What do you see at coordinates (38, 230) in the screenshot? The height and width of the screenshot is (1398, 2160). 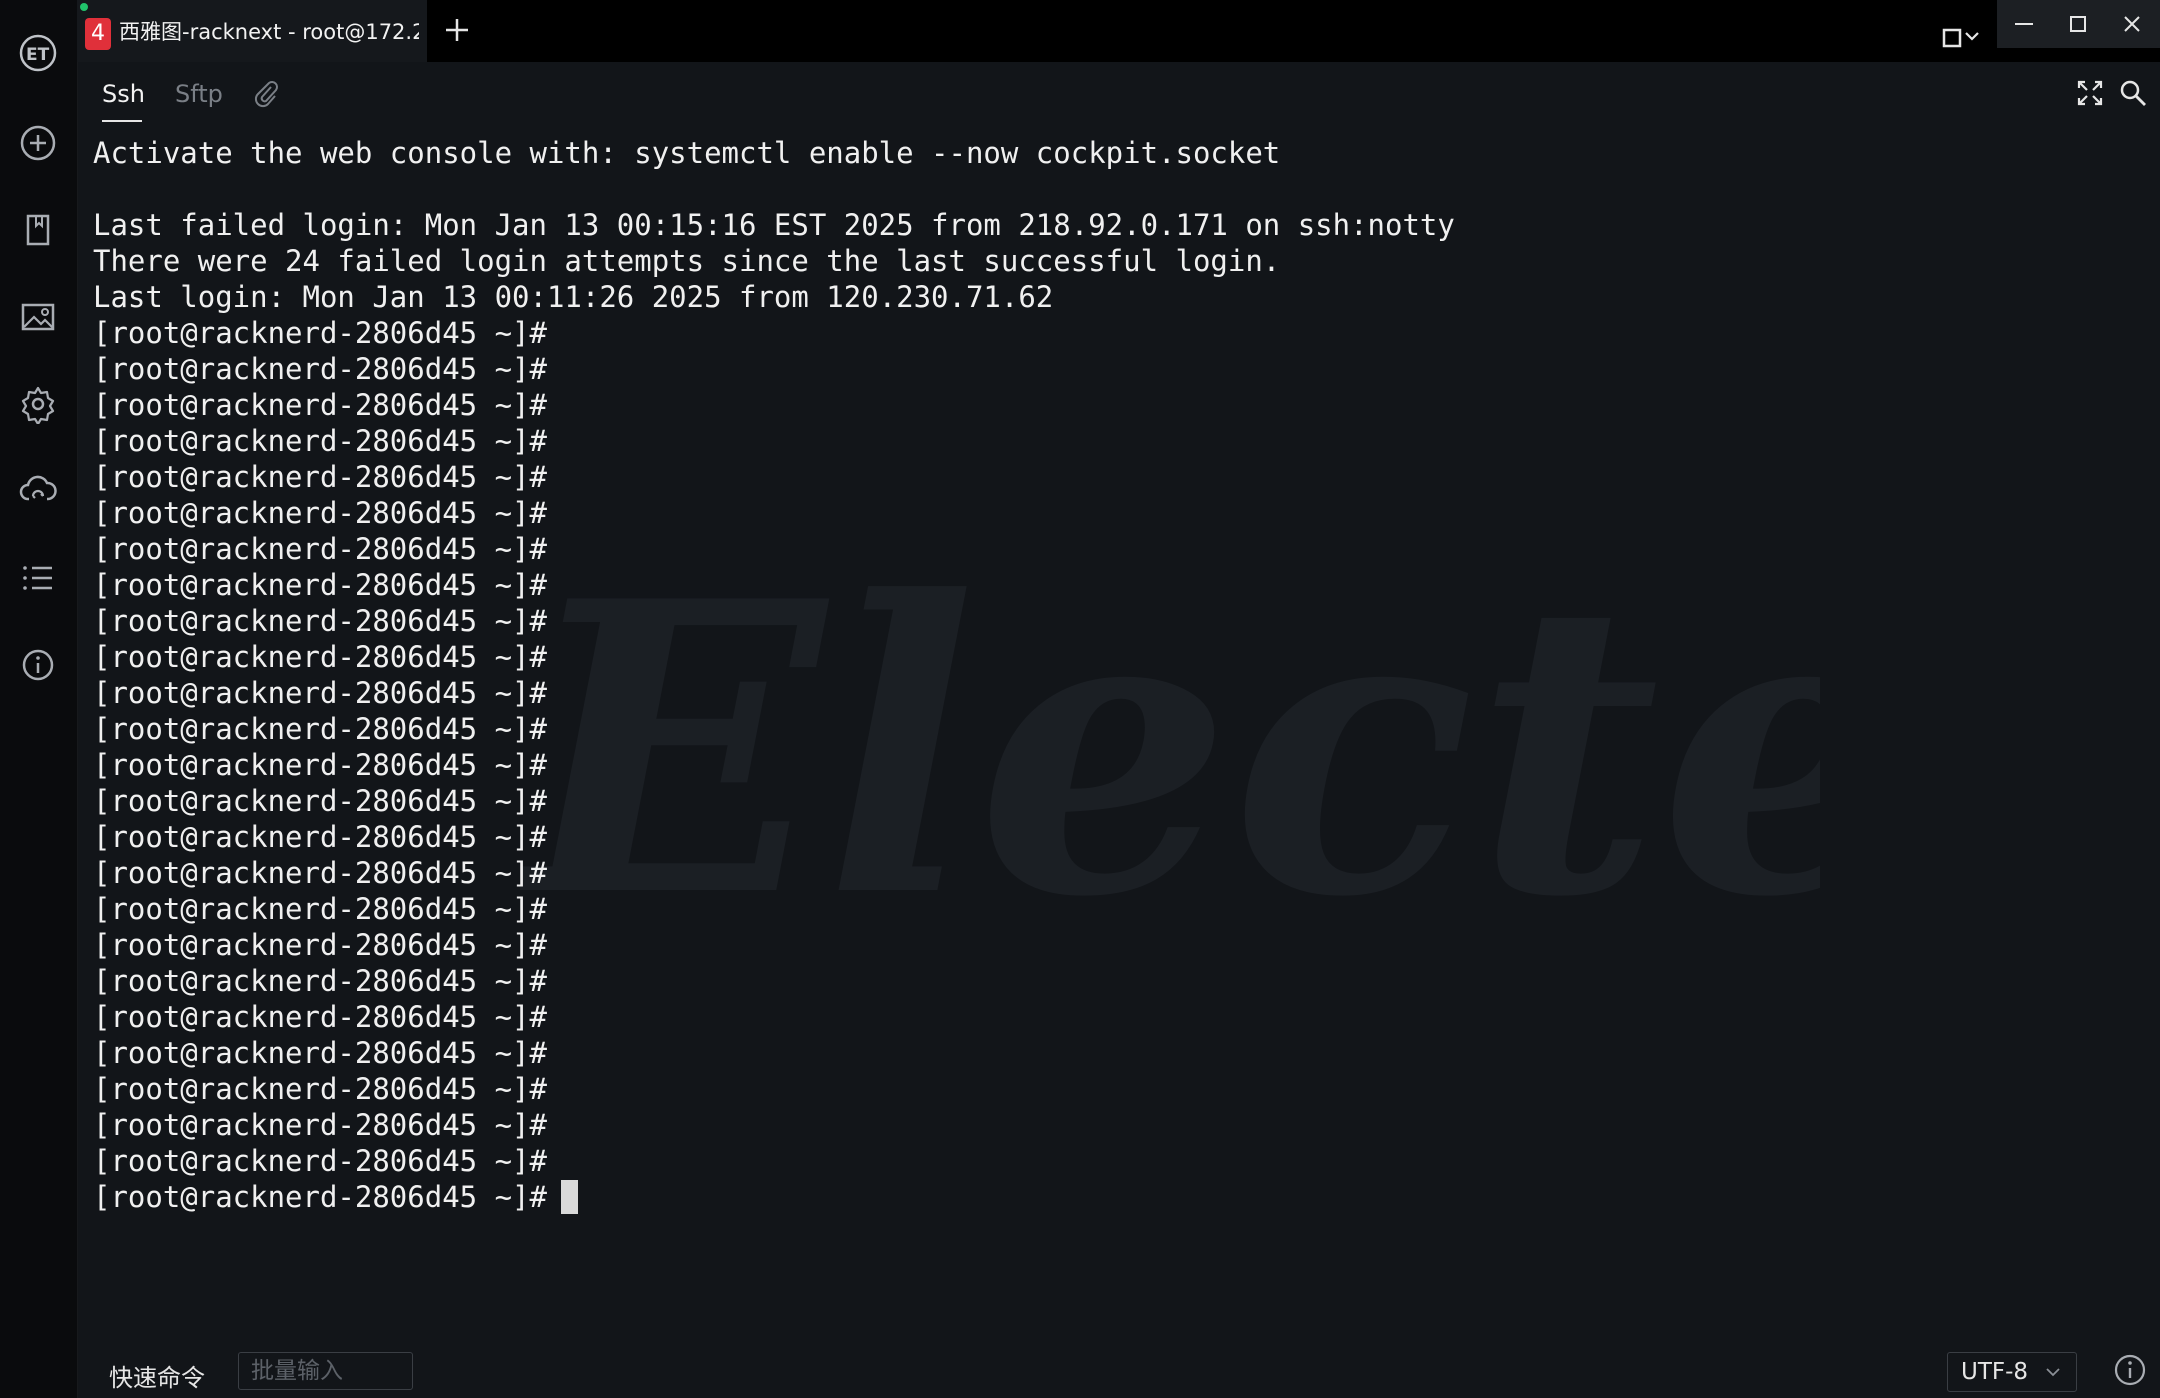 I see `bookmark-icon` at bounding box center [38, 230].